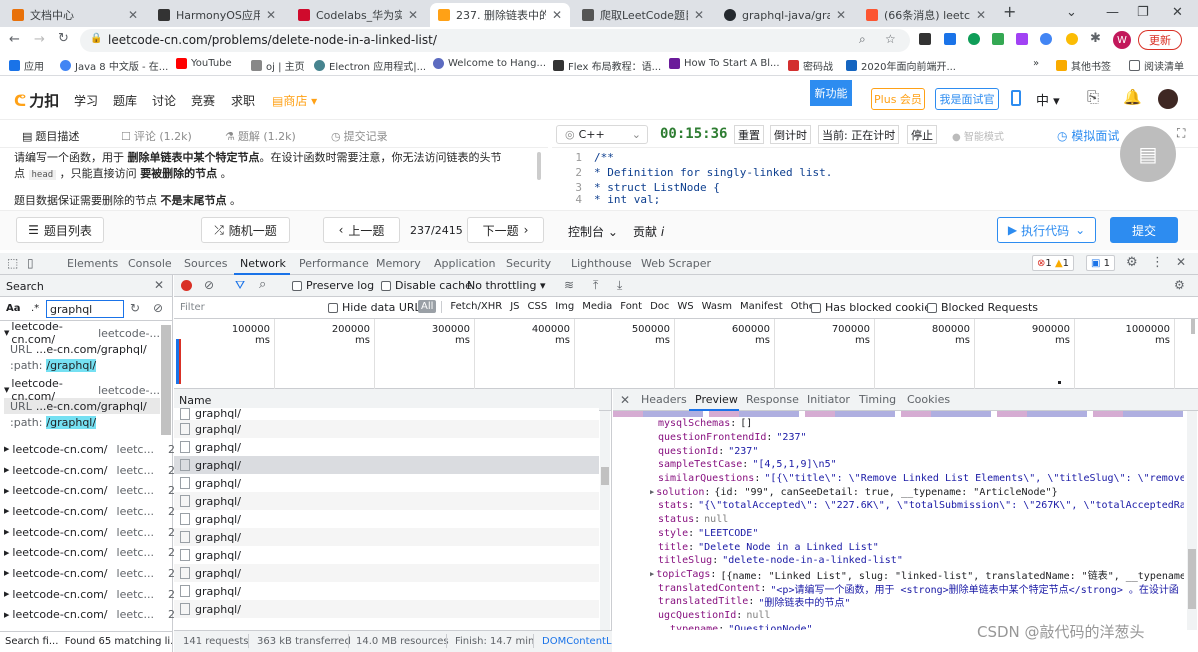  I want to click on detail-tab-initiator: Initiator, so click(828, 399).